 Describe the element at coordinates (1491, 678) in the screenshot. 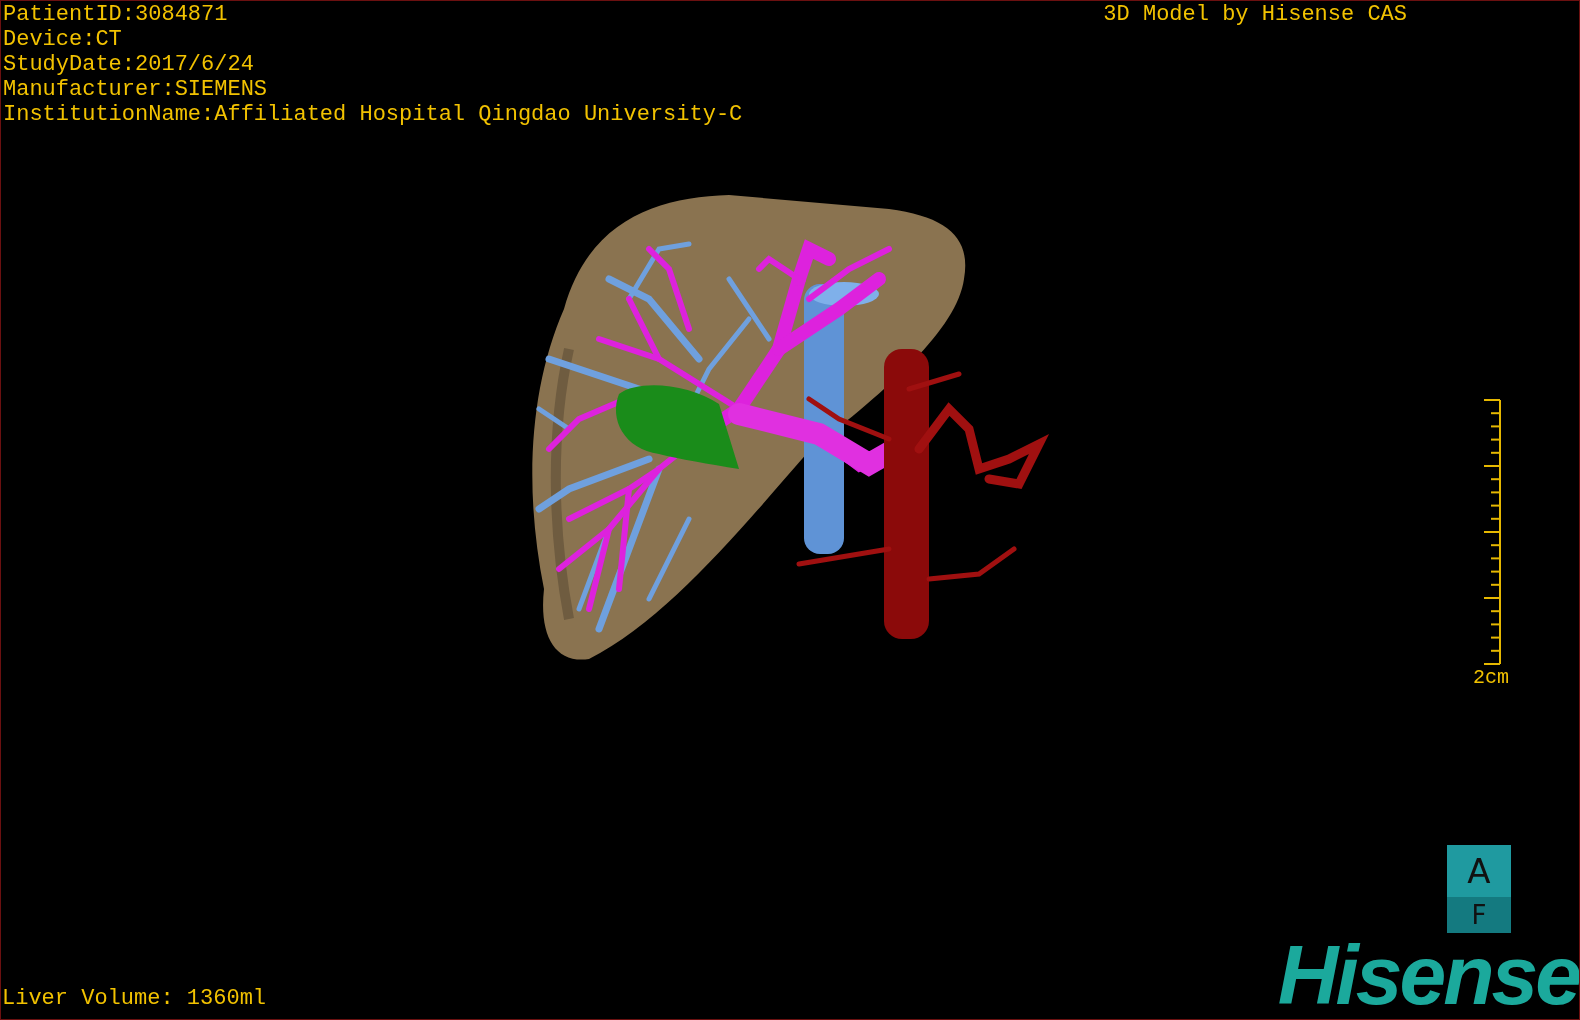

I see `scale-label: 2cm` at that location.